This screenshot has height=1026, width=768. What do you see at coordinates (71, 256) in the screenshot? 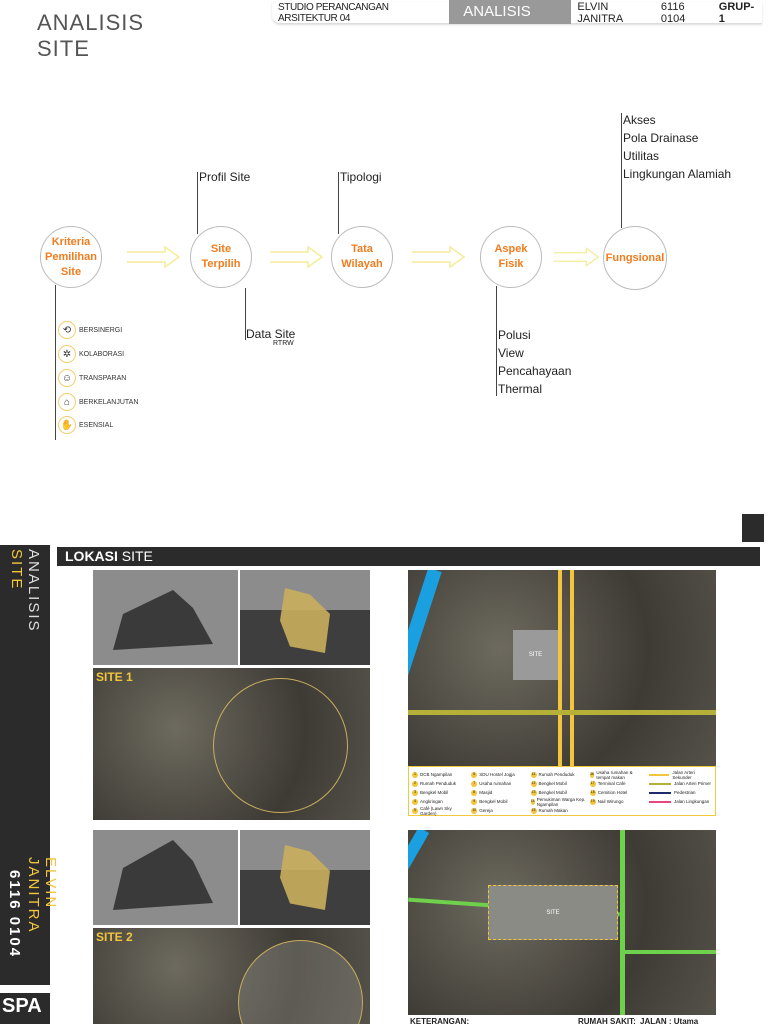
I see `step-label: Kriteria Pemilihan Site` at bounding box center [71, 256].